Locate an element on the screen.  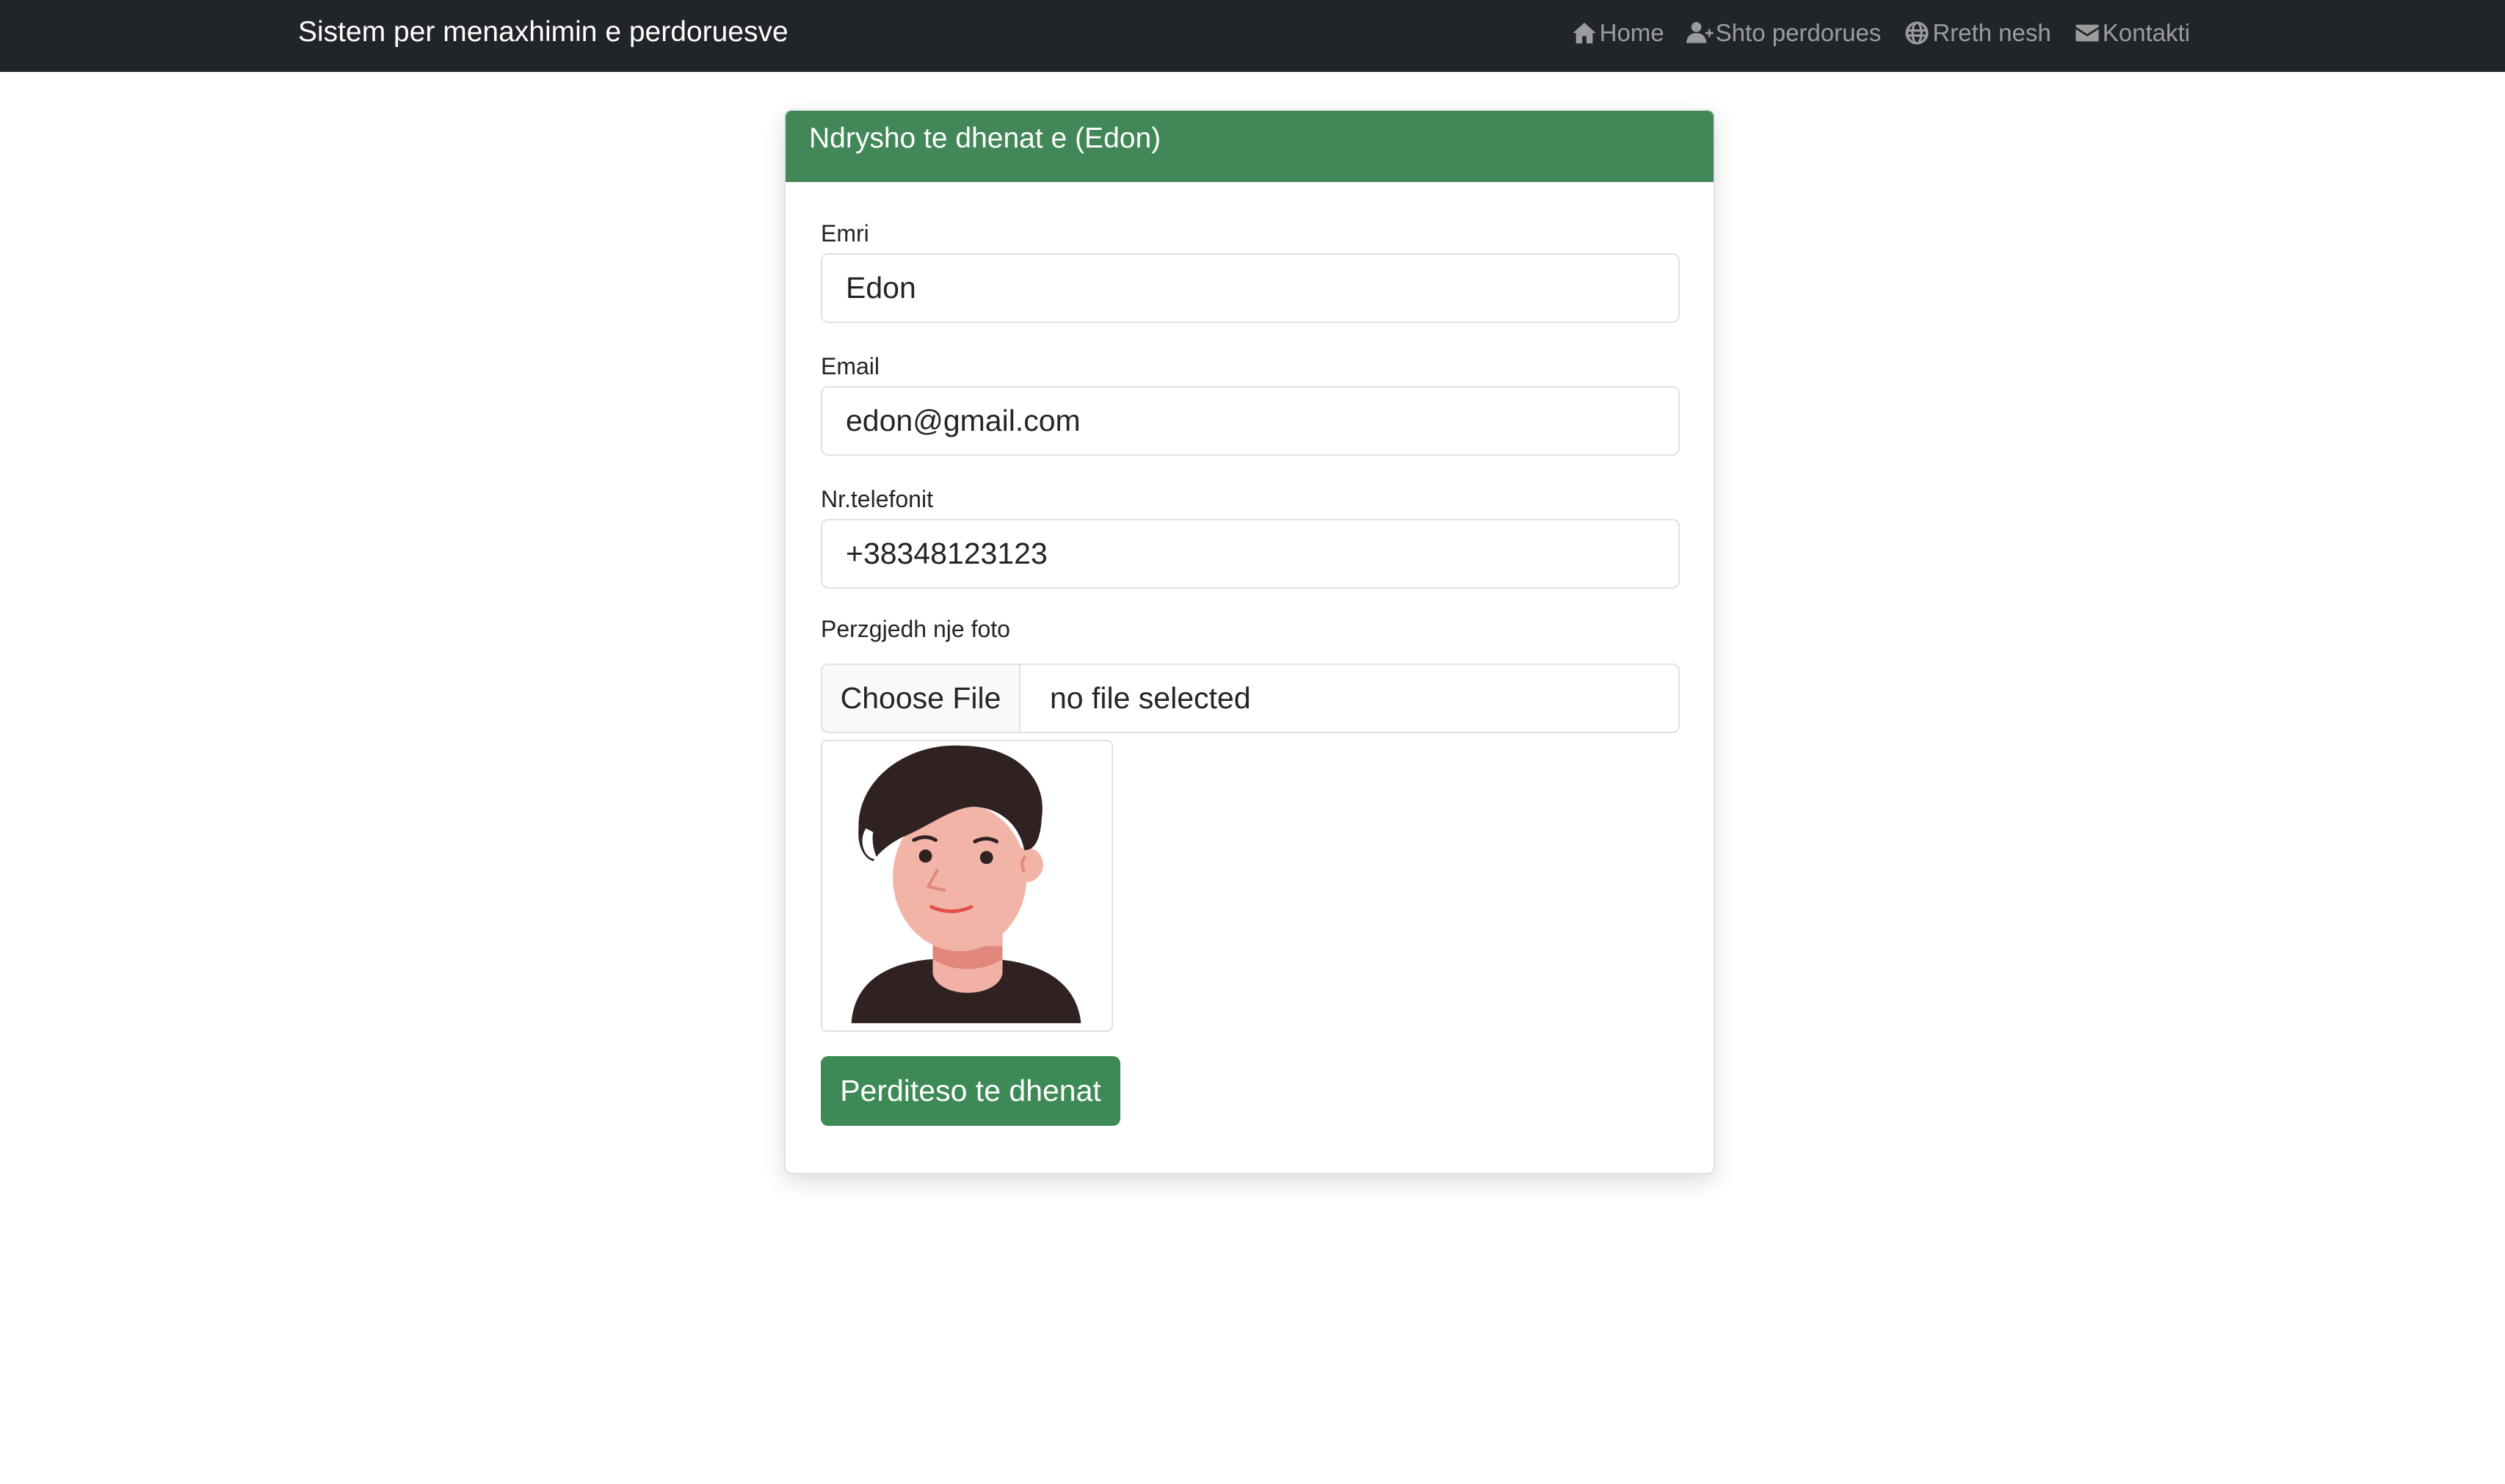
nav-link-add-user-label: Shto perdorues is located at coordinates (1798, 32).